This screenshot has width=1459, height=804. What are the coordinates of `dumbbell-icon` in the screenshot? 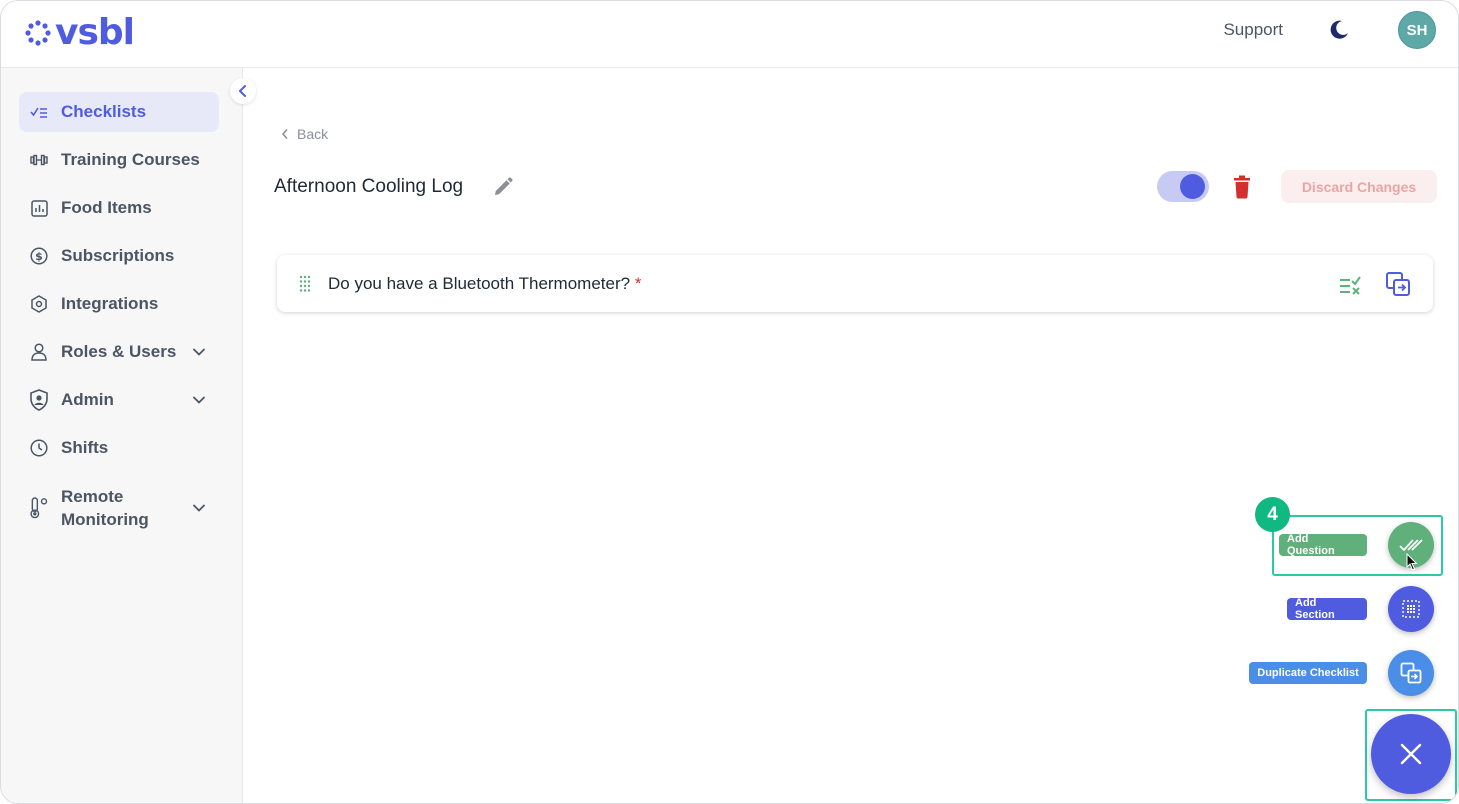 It's located at (39, 160).